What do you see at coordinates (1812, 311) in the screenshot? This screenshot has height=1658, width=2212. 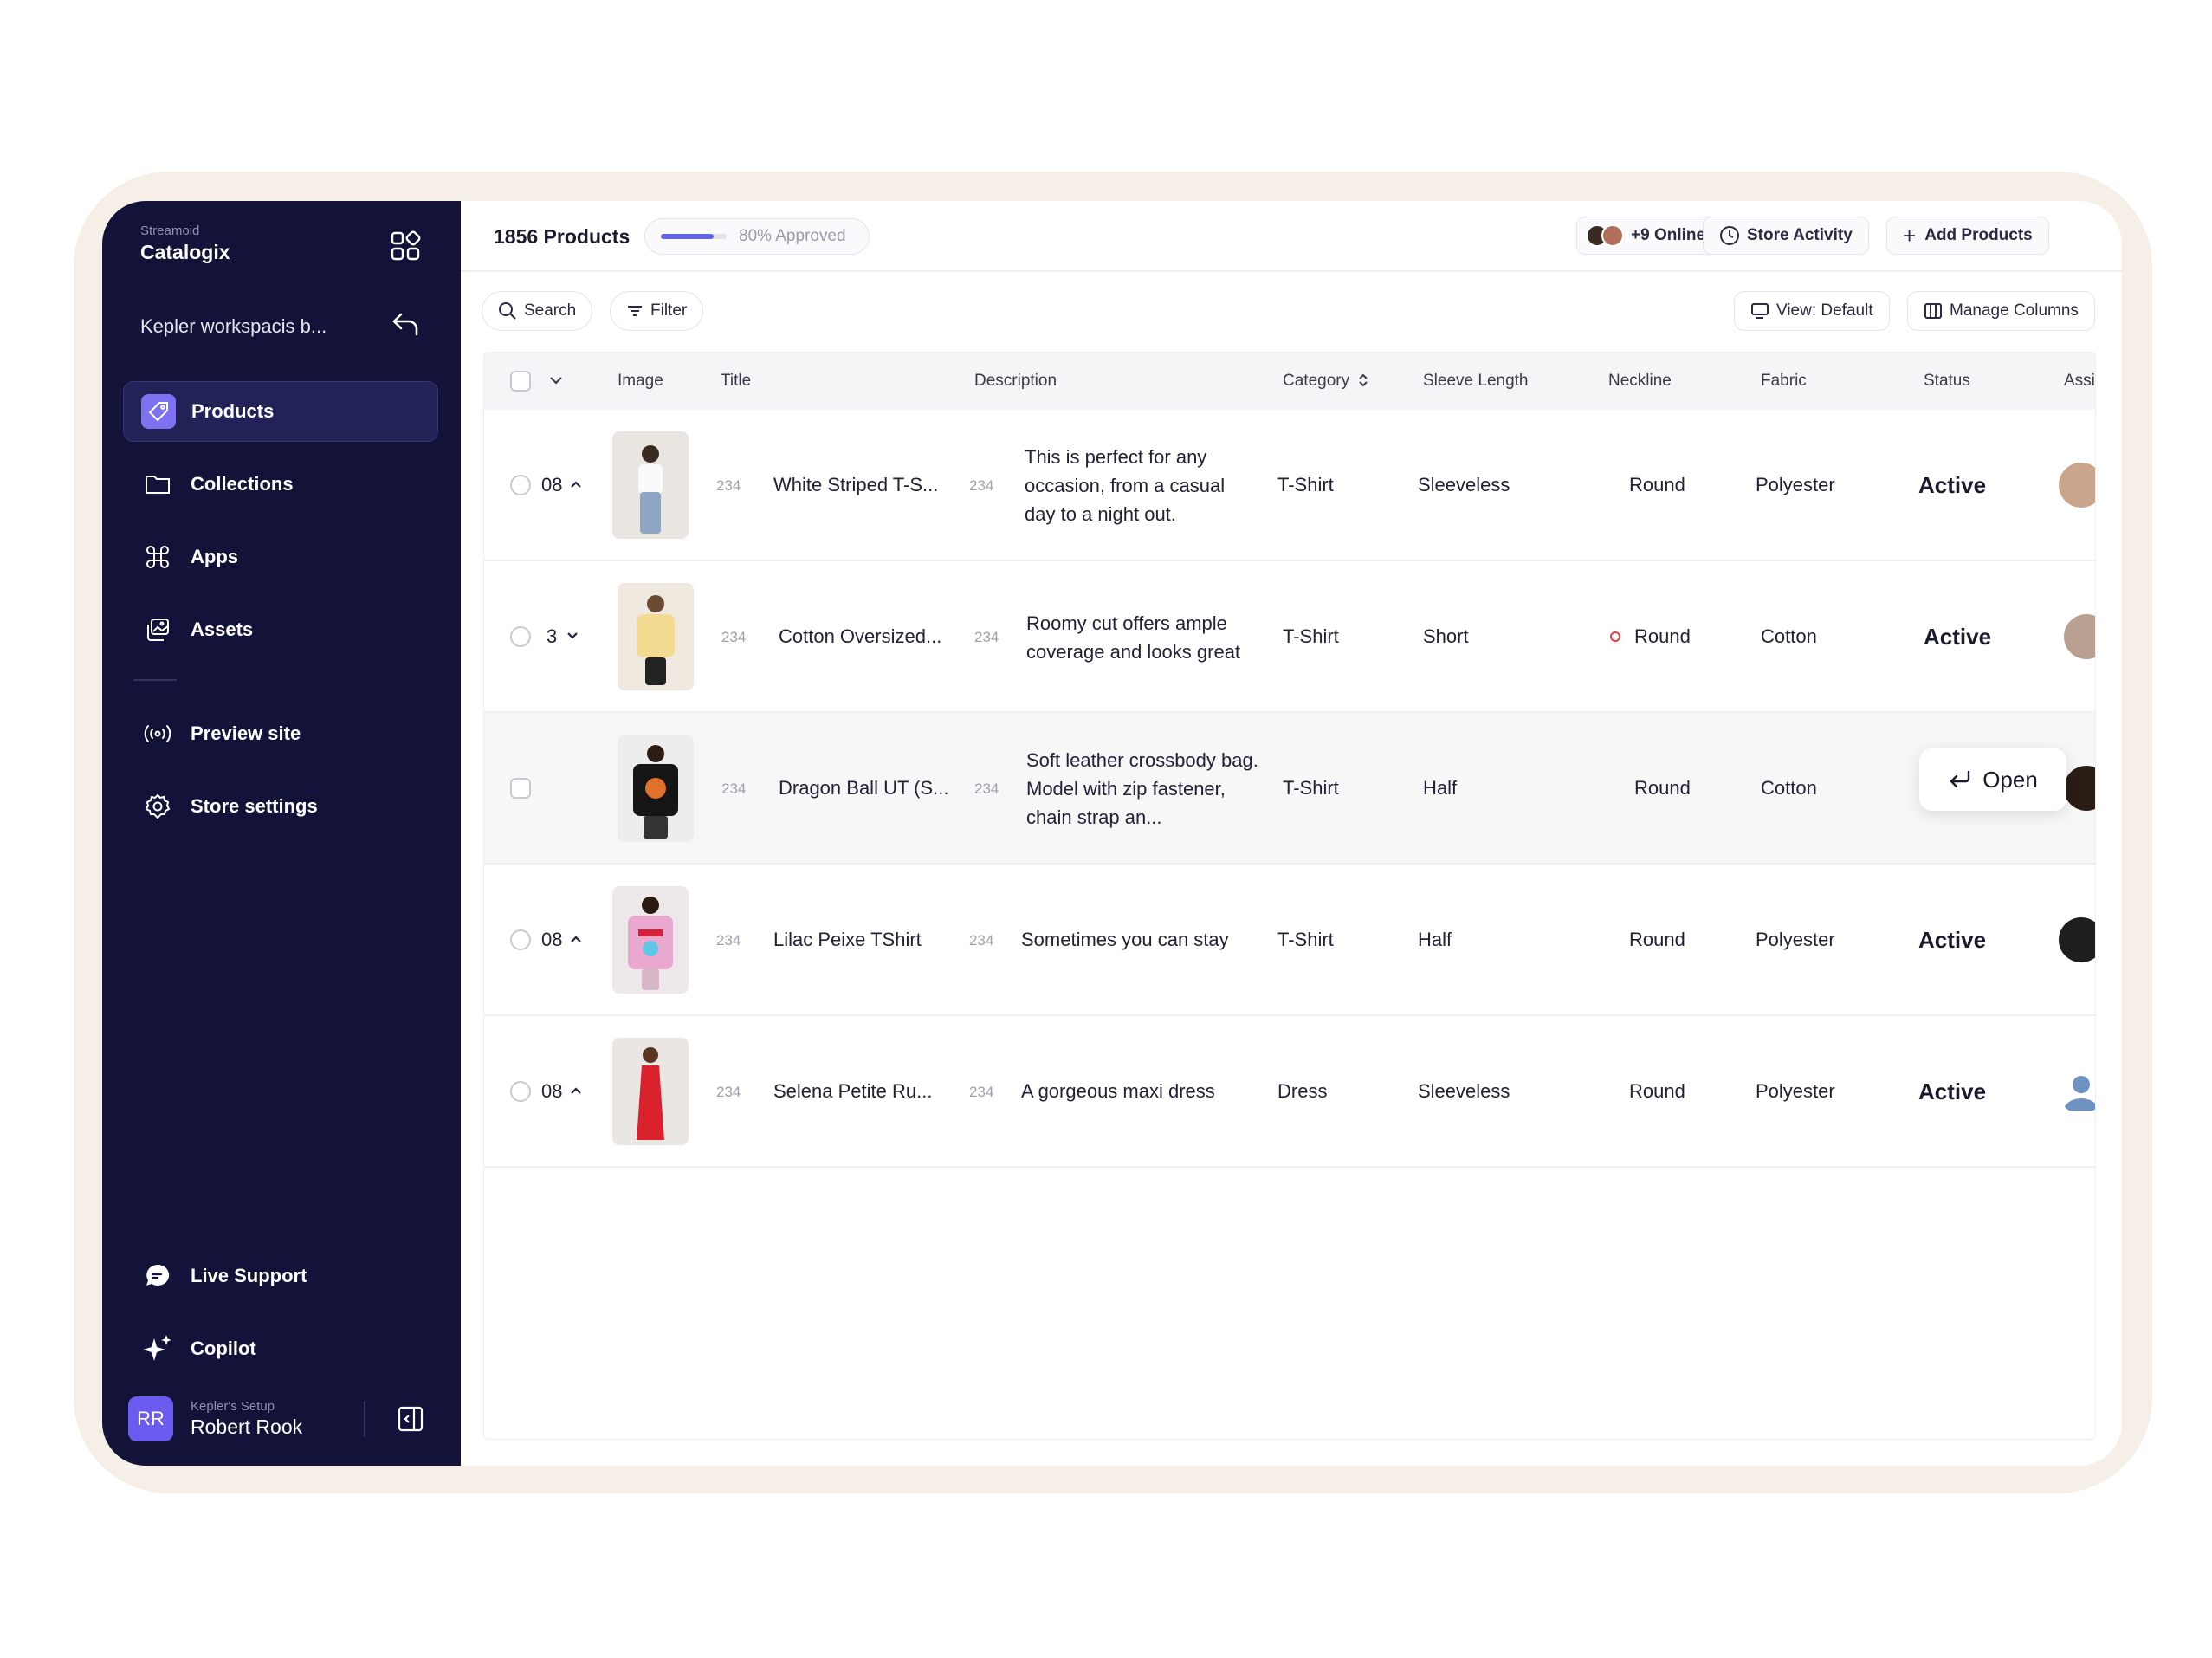 I see `view-selector: View: Default` at bounding box center [1812, 311].